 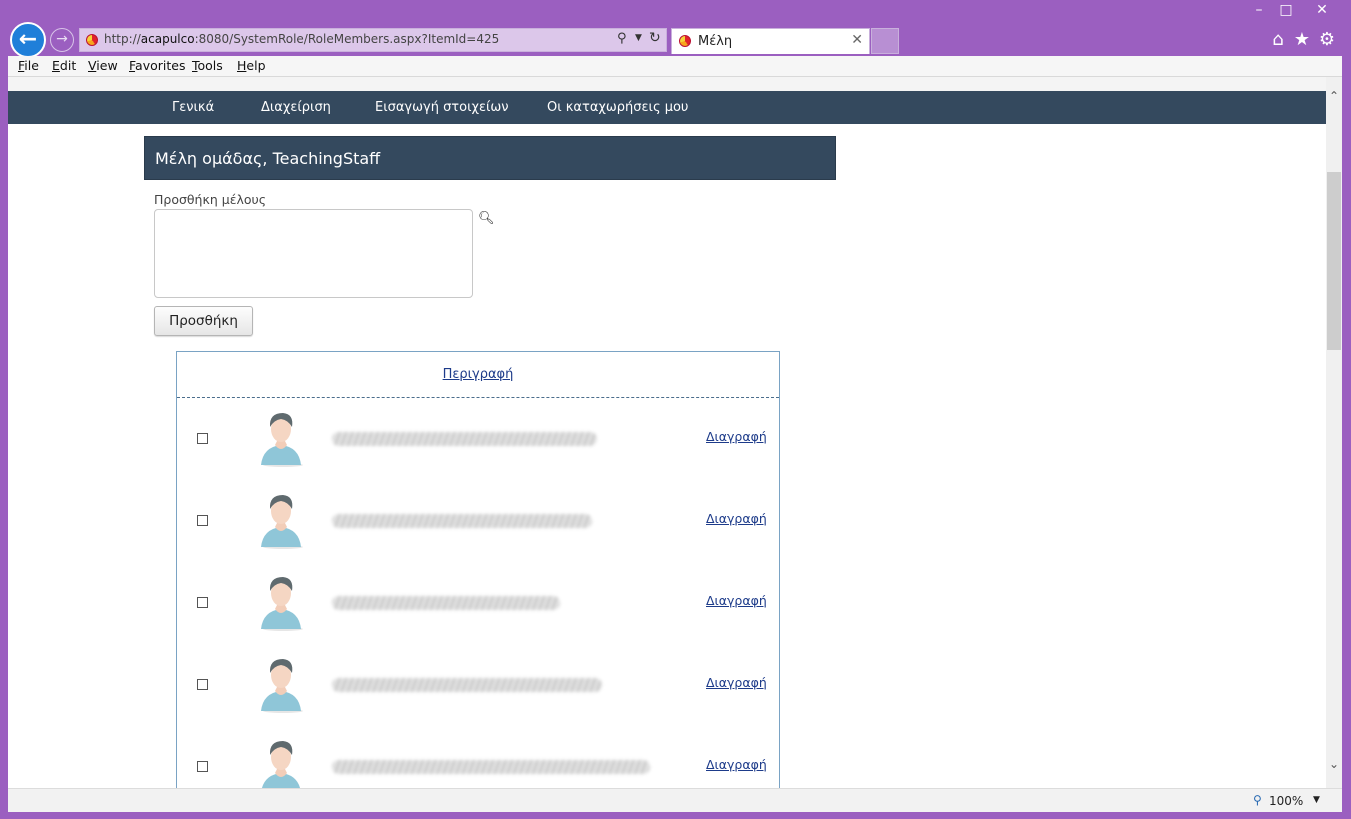 I want to click on add-member-label: Προσθήκη μέλους, so click(x=210, y=199).